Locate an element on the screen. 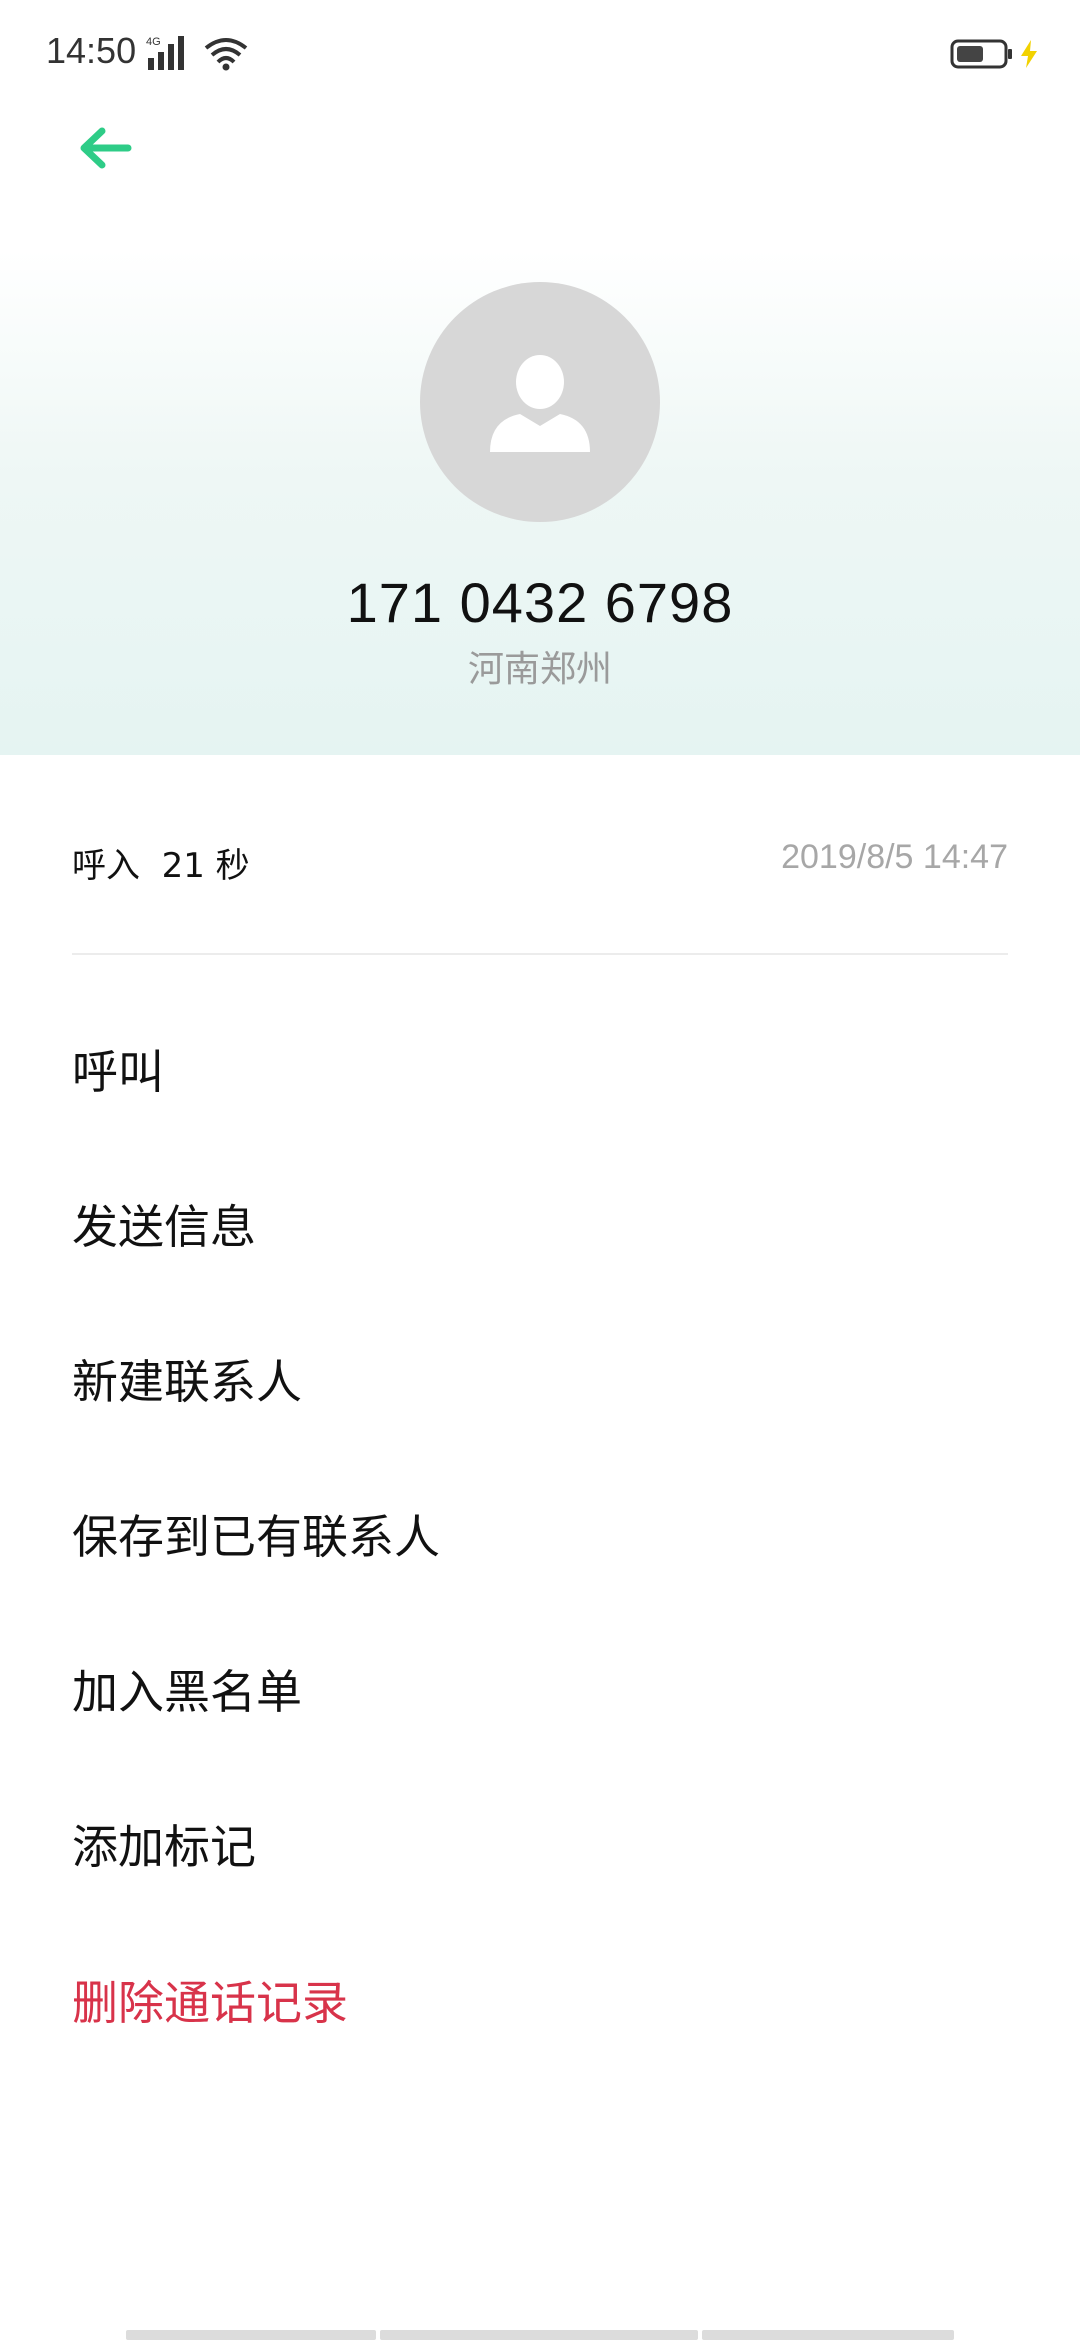 This screenshot has height=2340, width=1080. add-tag-action: 添加标记 is located at coordinates (540, 1844).